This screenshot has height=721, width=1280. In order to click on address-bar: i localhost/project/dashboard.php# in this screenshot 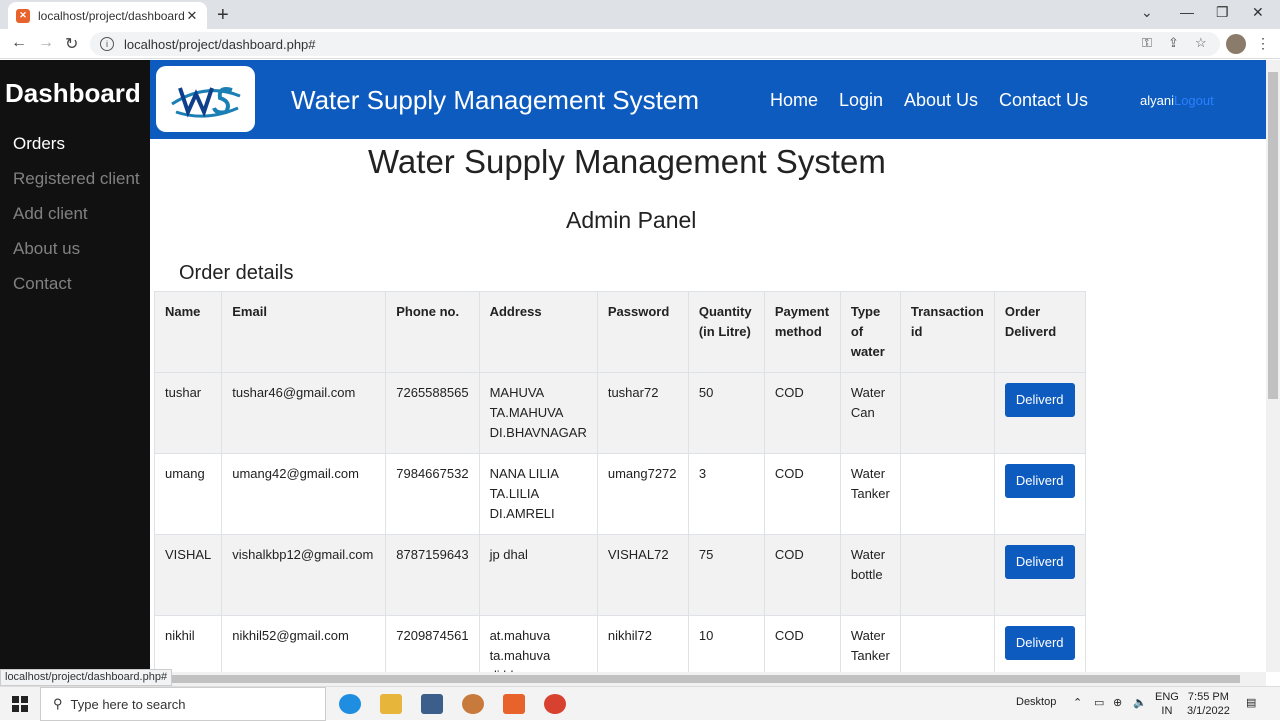, I will do `click(655, 44)`.